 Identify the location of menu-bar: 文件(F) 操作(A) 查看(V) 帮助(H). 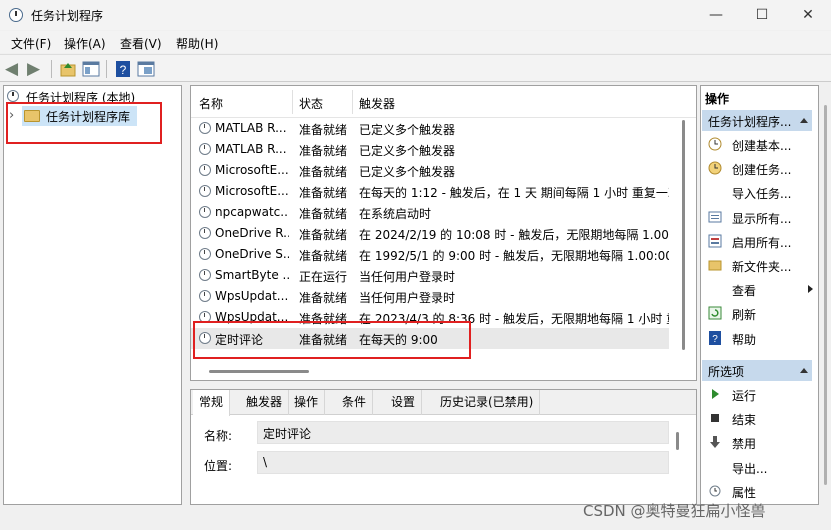
(415, 42).